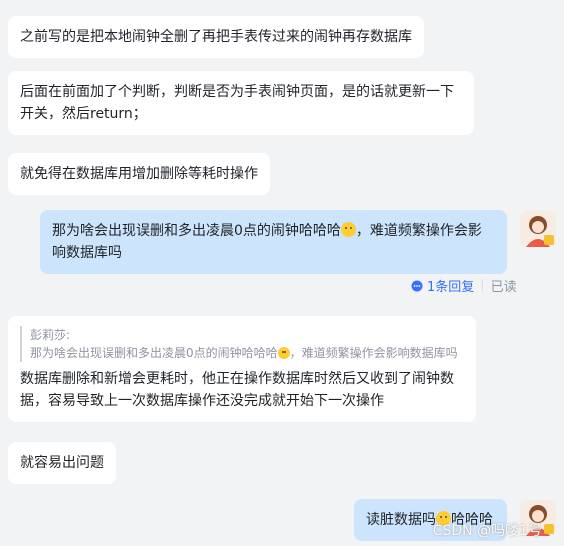 The image size is (564, 546). I want to click on message-bubble-self: 那为啥会出现误删和多出凌晨0点的闹钟哈哈哈 ，难道频繁操作会影响数据库吗, so click(273, 242).